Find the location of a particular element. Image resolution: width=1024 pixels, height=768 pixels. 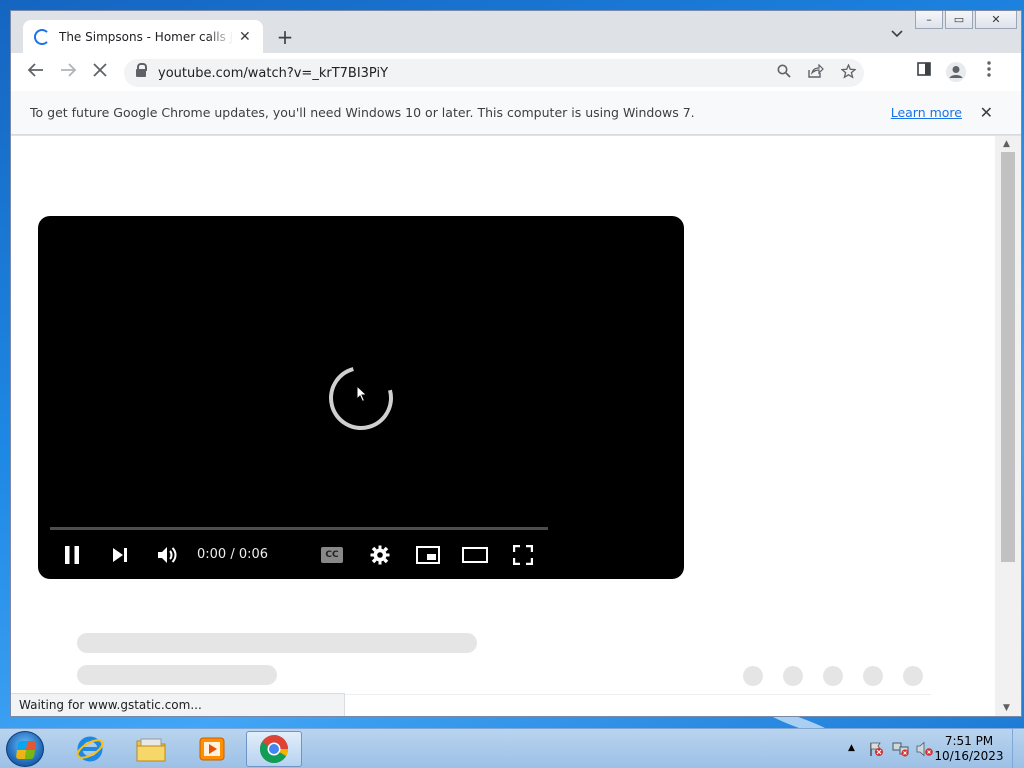

clock-date: 10/16/2023 is located at coordinates (969, 756).